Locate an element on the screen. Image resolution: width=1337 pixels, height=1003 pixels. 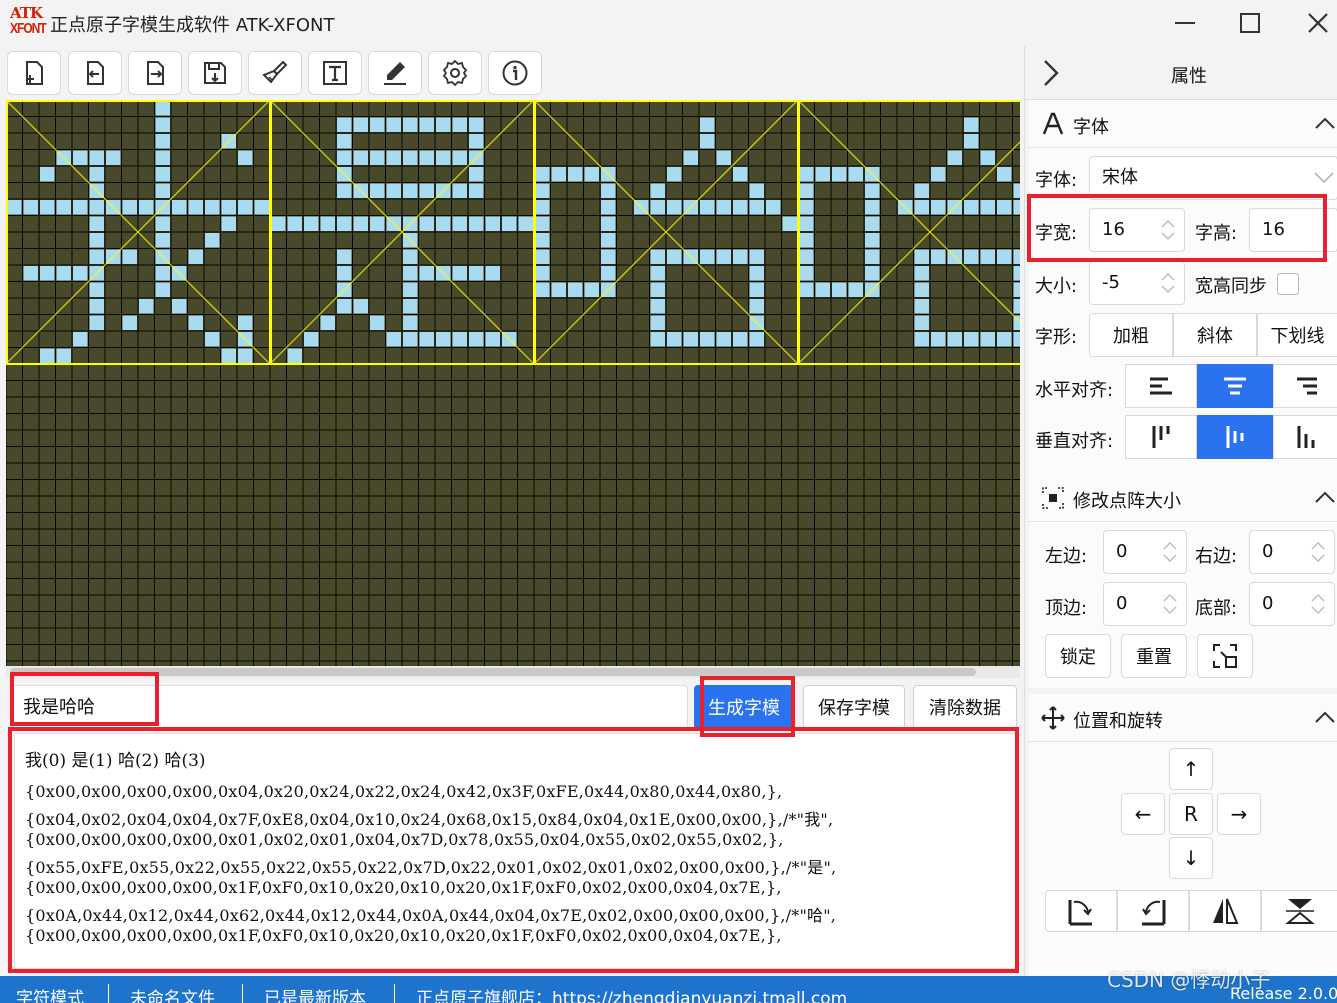
move-right-button: → is located at coordinates (1239, 814).